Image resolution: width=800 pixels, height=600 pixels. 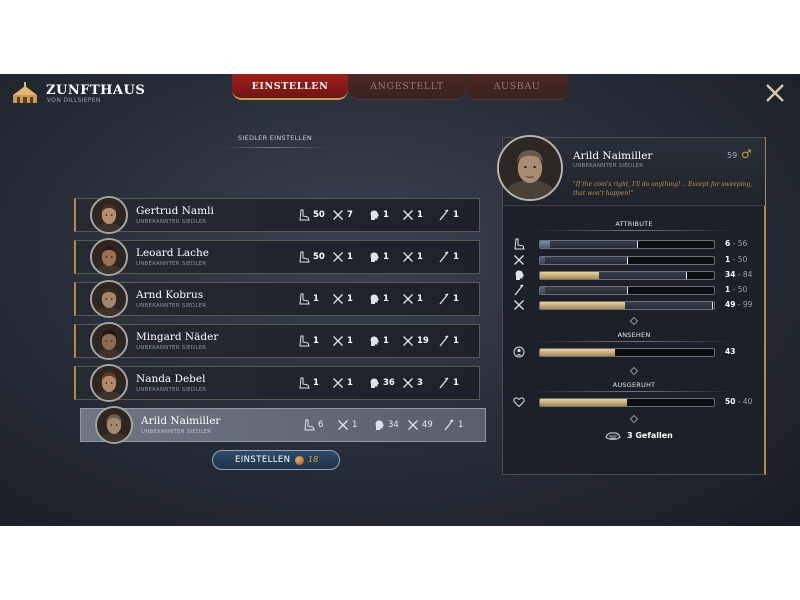 What do you see at coordinates (519, 352) in the screenshot?
I see `reputation-icon` at bounding box center [519, 352].